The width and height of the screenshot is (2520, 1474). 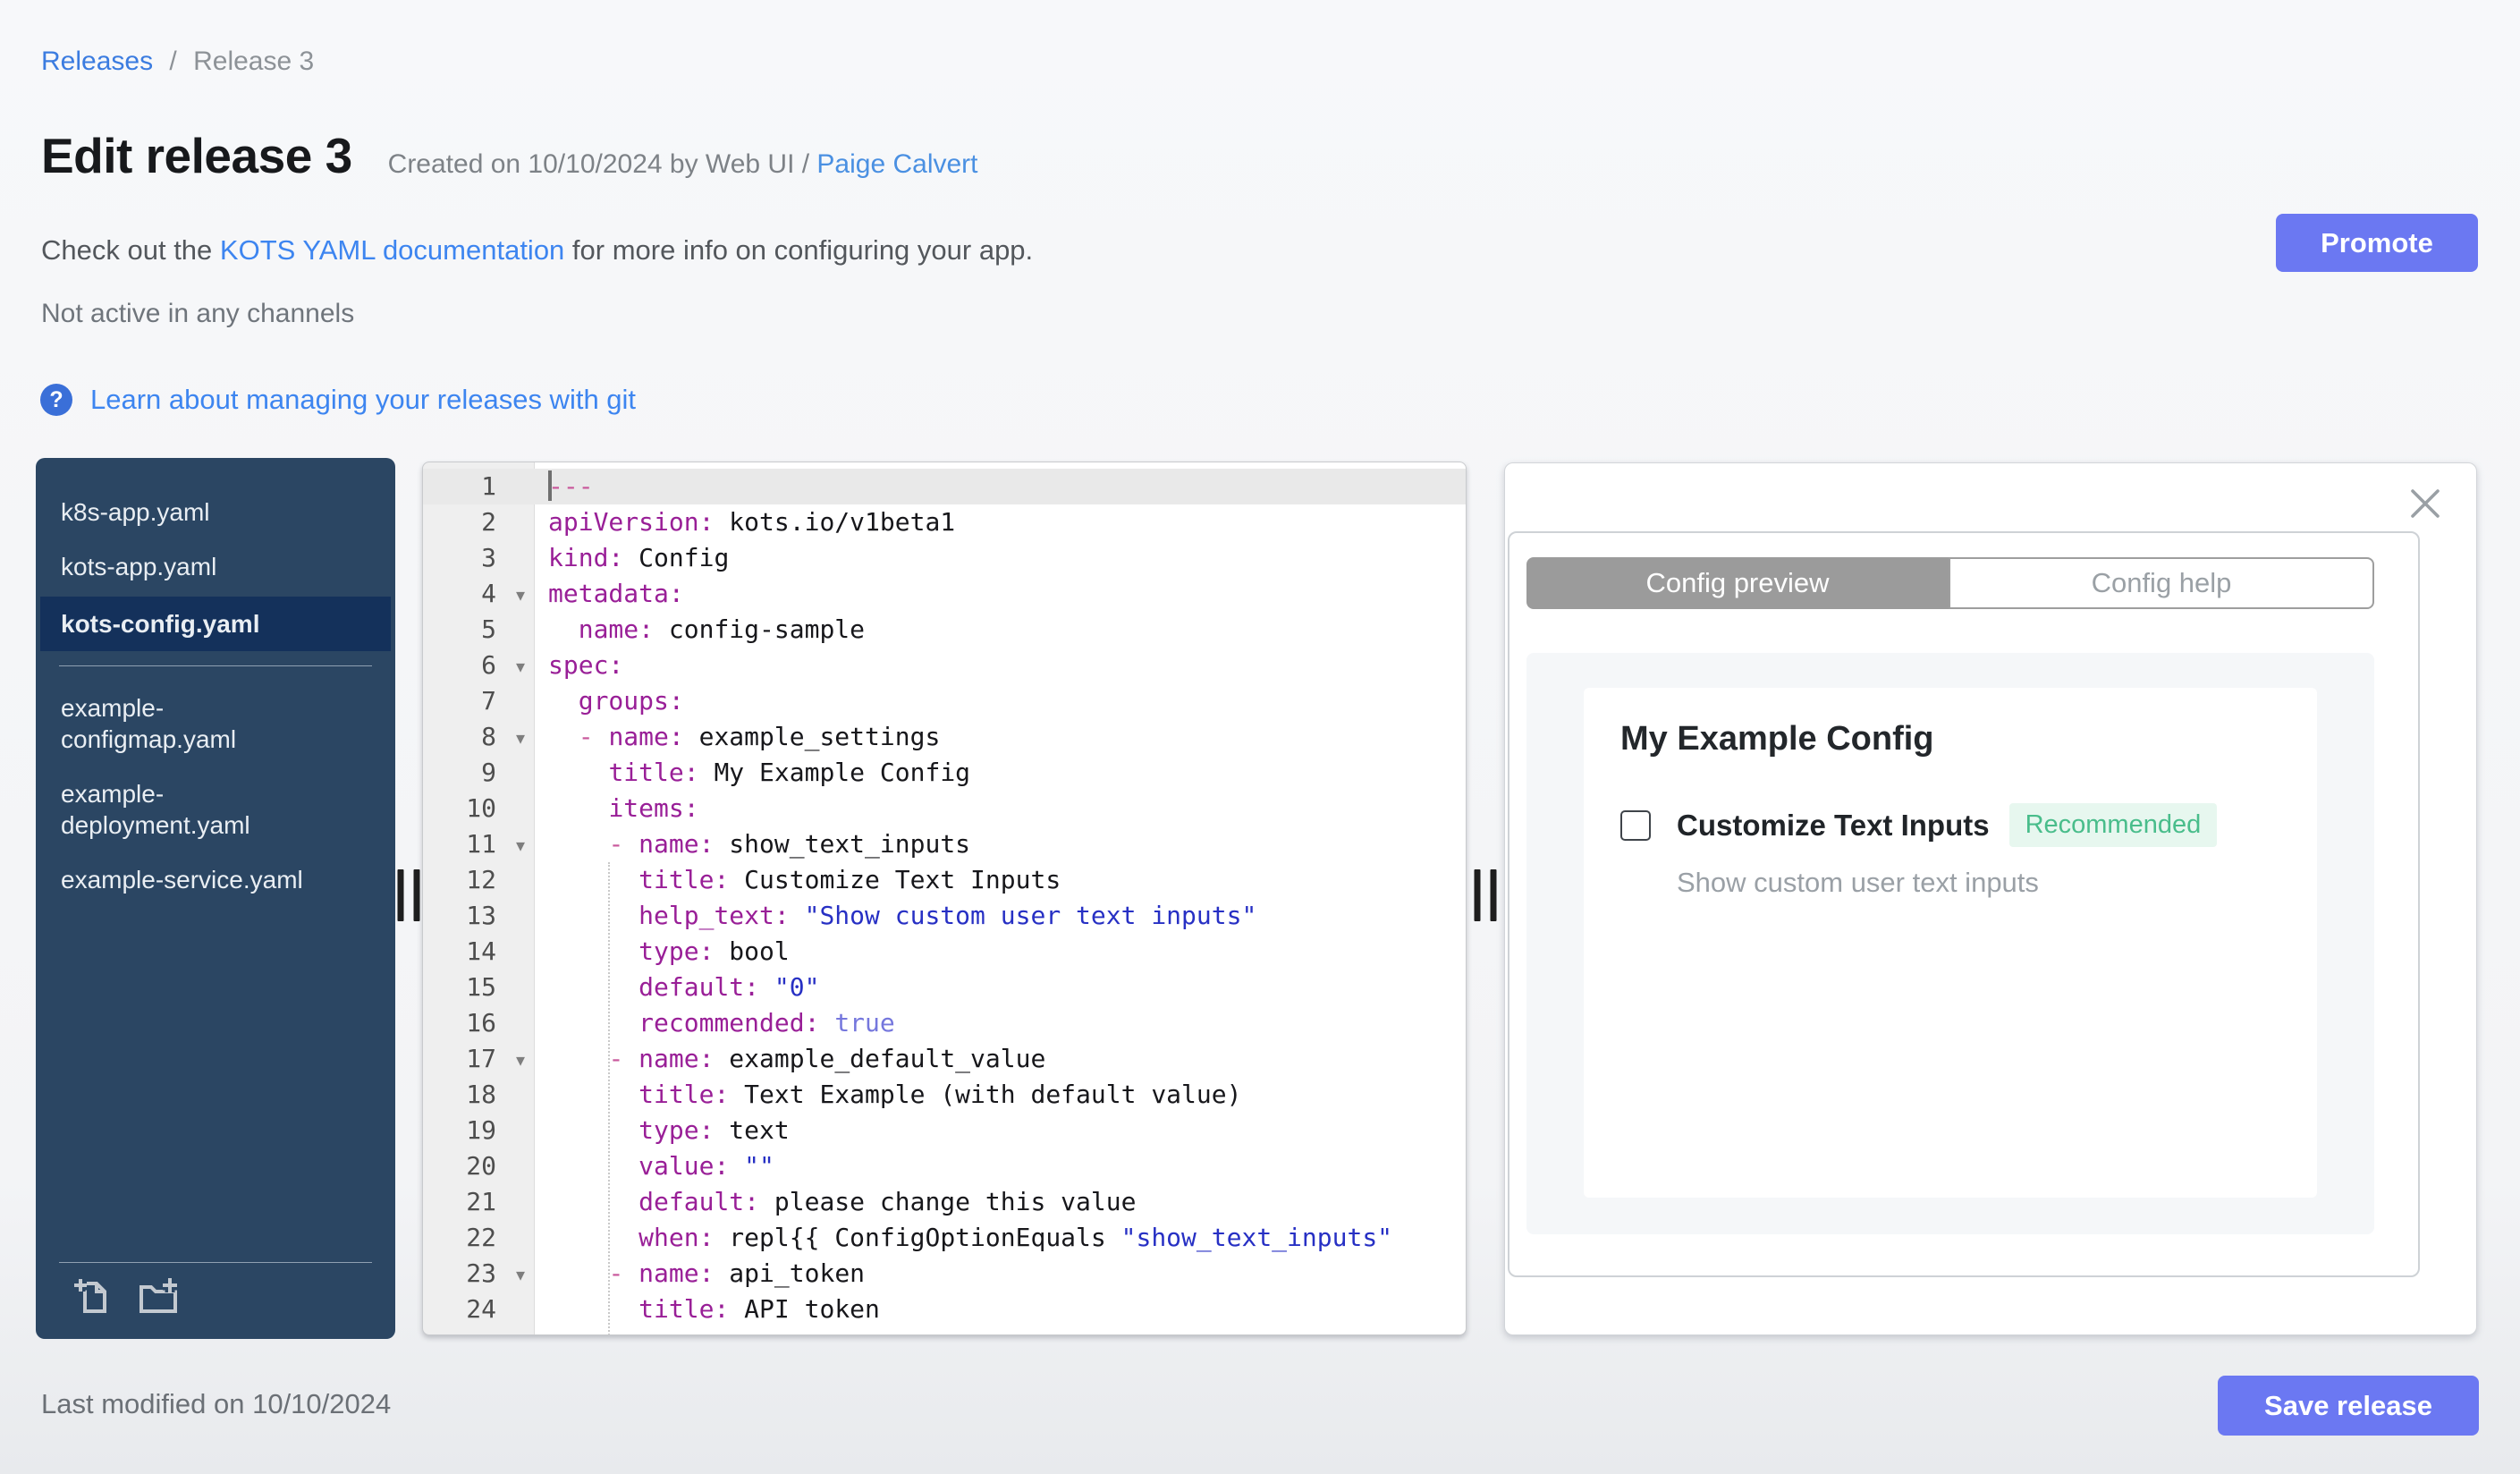 I want to click on code-line-12: 12 title: Customize Text Inputs, so click(x=944, y=880).